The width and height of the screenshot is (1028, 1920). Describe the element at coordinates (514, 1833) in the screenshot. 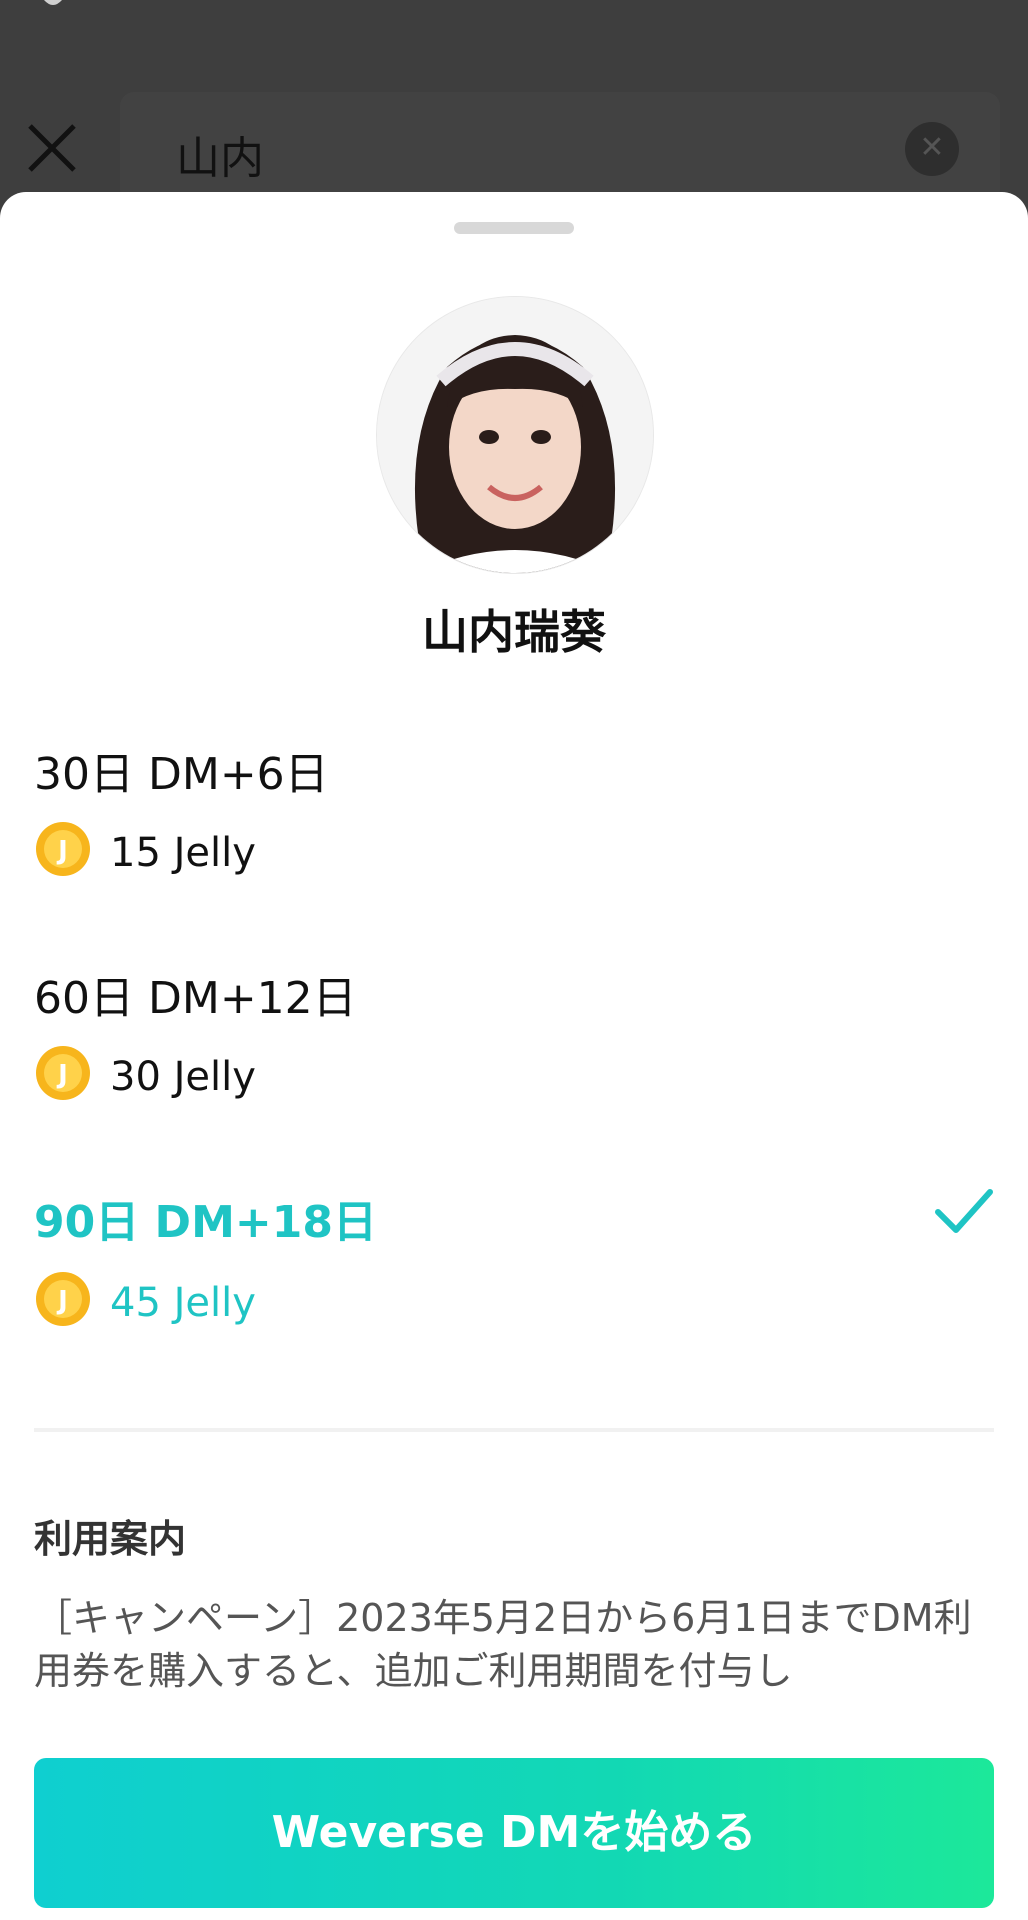

I see `start-dm-button: Weverse DMを始める` at that location.